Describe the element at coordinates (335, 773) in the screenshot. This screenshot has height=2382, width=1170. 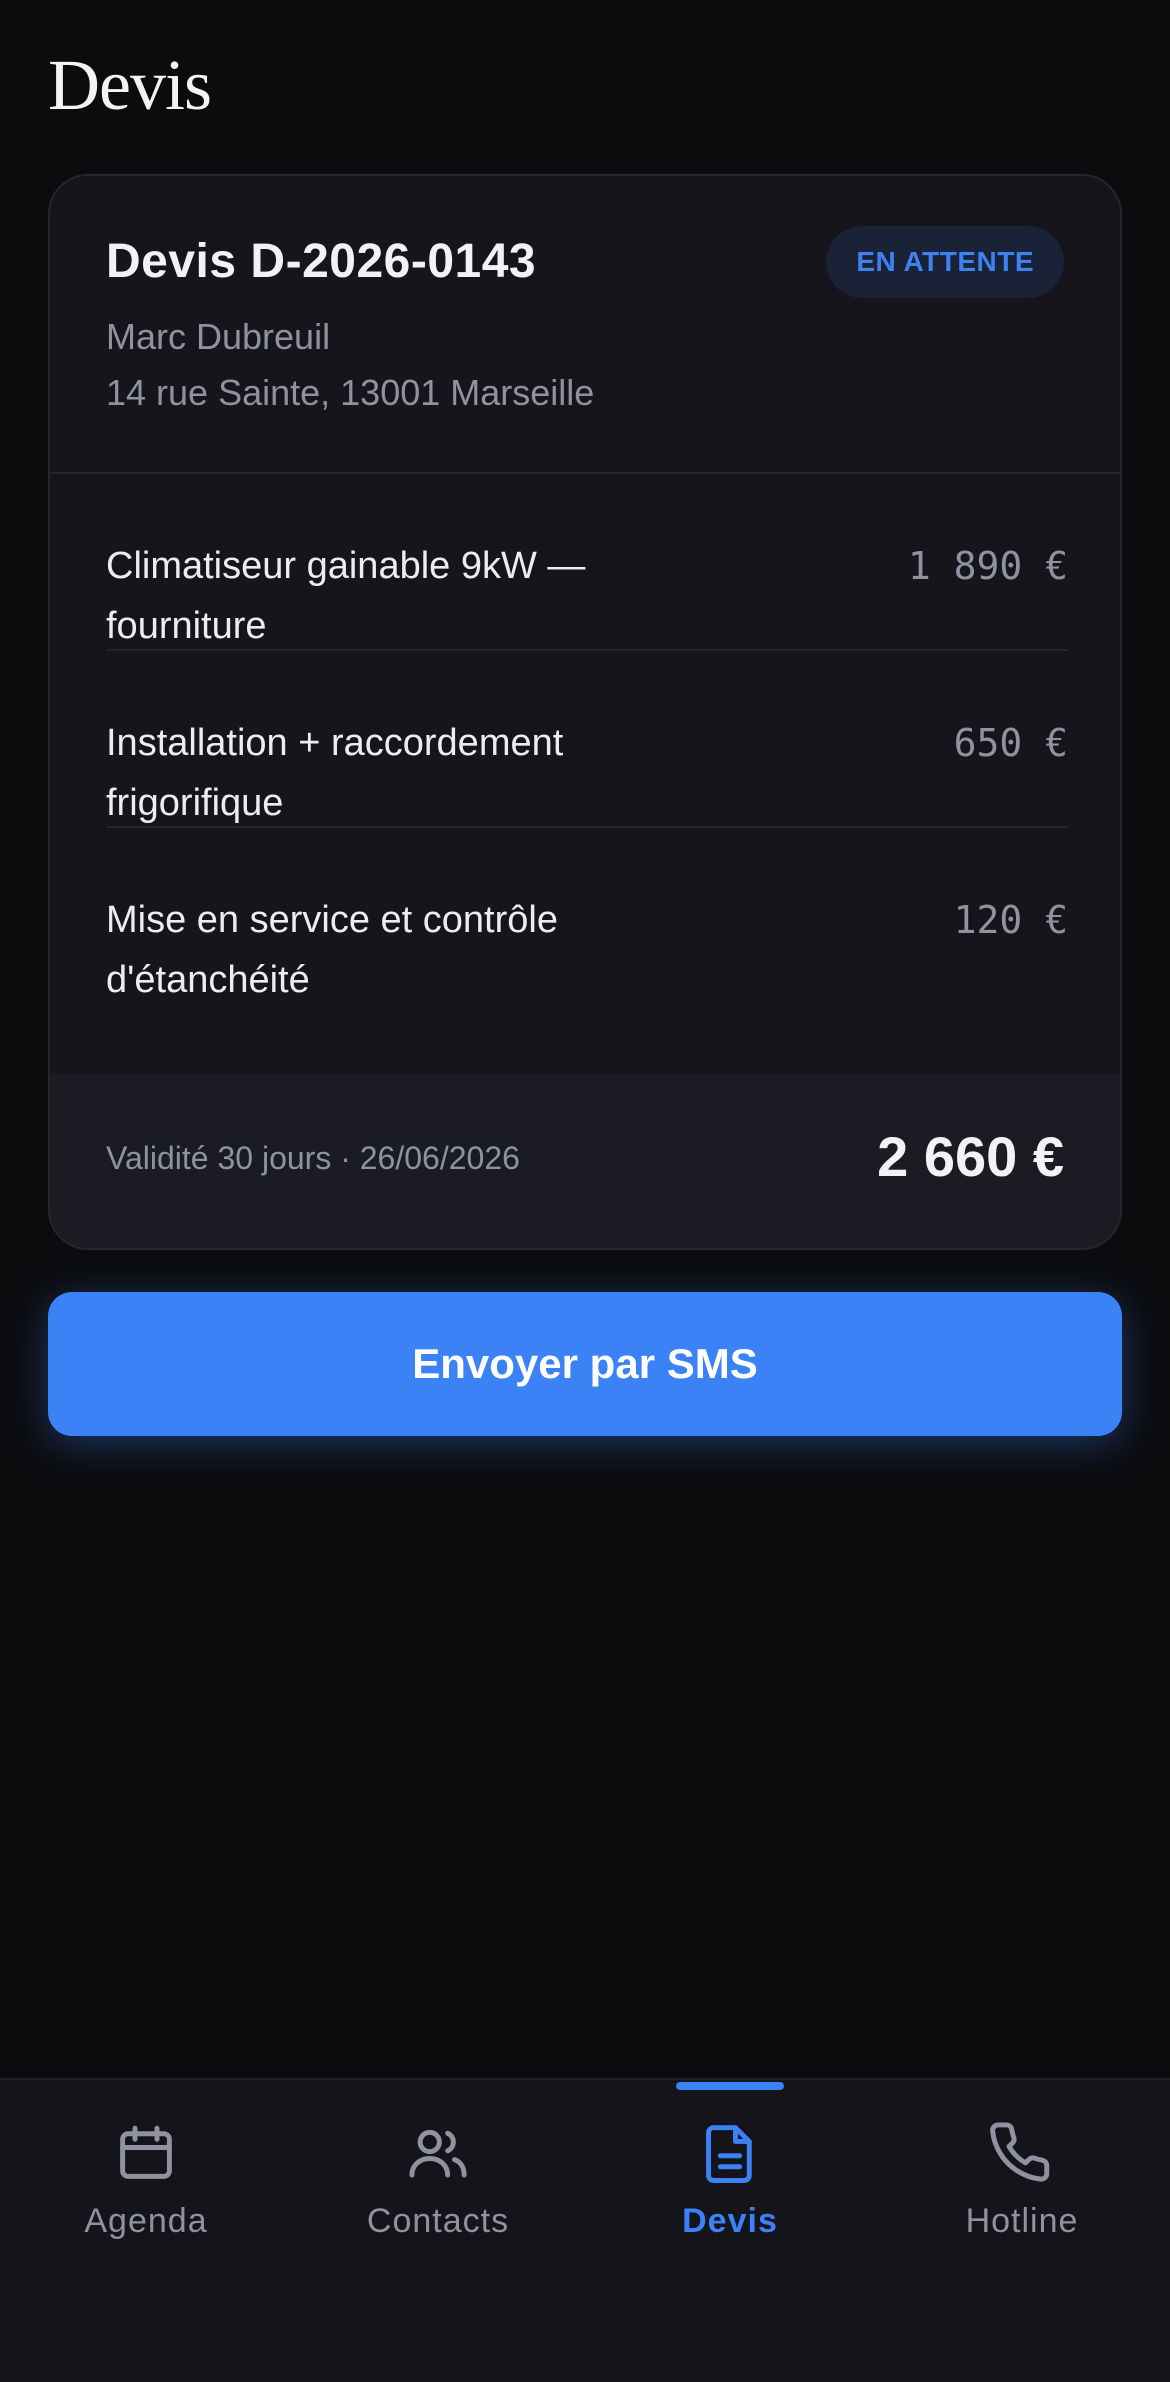
I see `line-item-label: Installation + raccordement frigorifique` at that location.